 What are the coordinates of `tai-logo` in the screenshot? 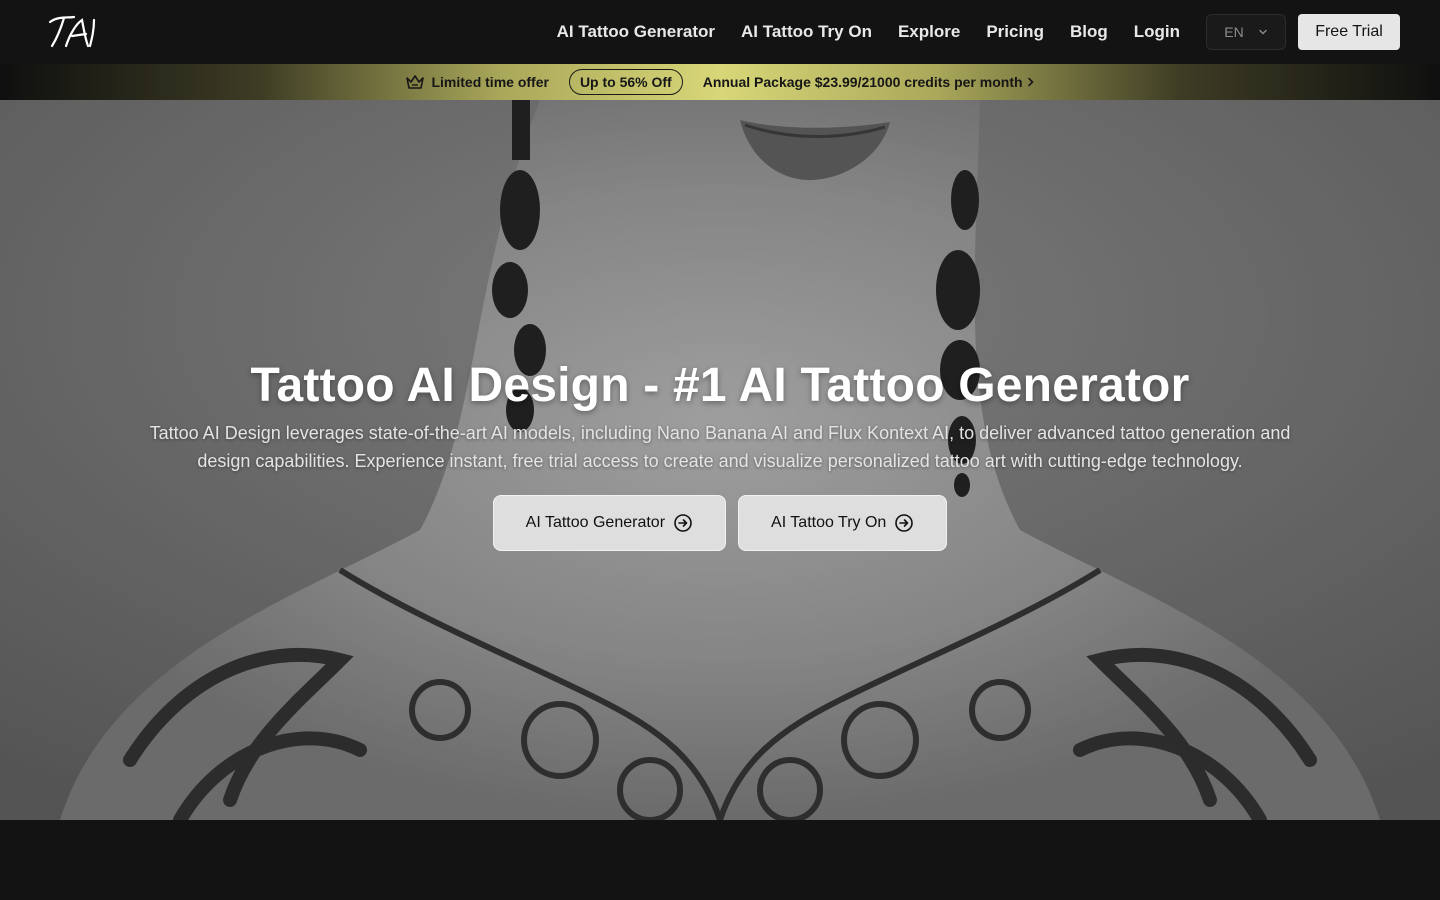 It's located at (73, 32).